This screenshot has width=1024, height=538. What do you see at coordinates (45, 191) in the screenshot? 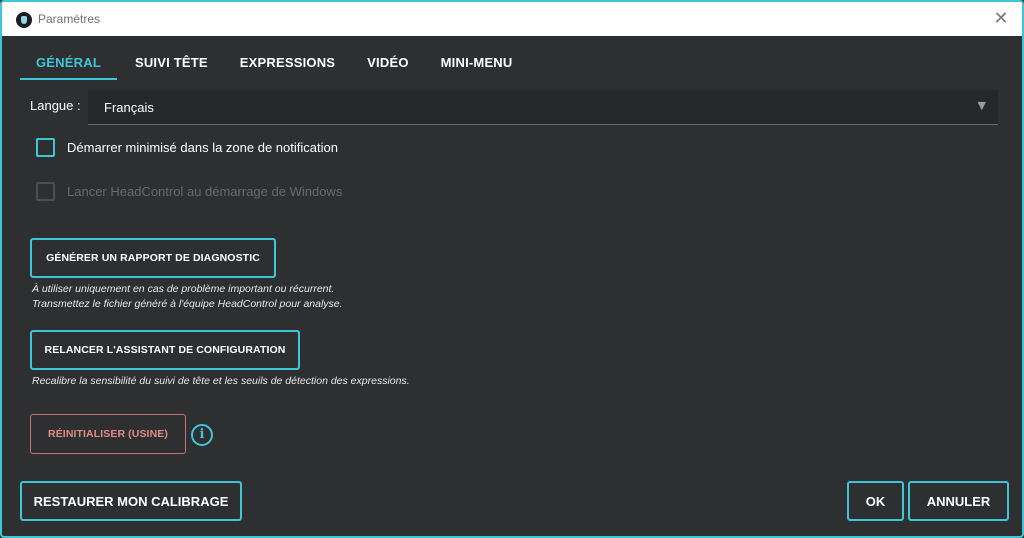
I see `launch-at-startup-checkbox` at bounding box center [45, 191].